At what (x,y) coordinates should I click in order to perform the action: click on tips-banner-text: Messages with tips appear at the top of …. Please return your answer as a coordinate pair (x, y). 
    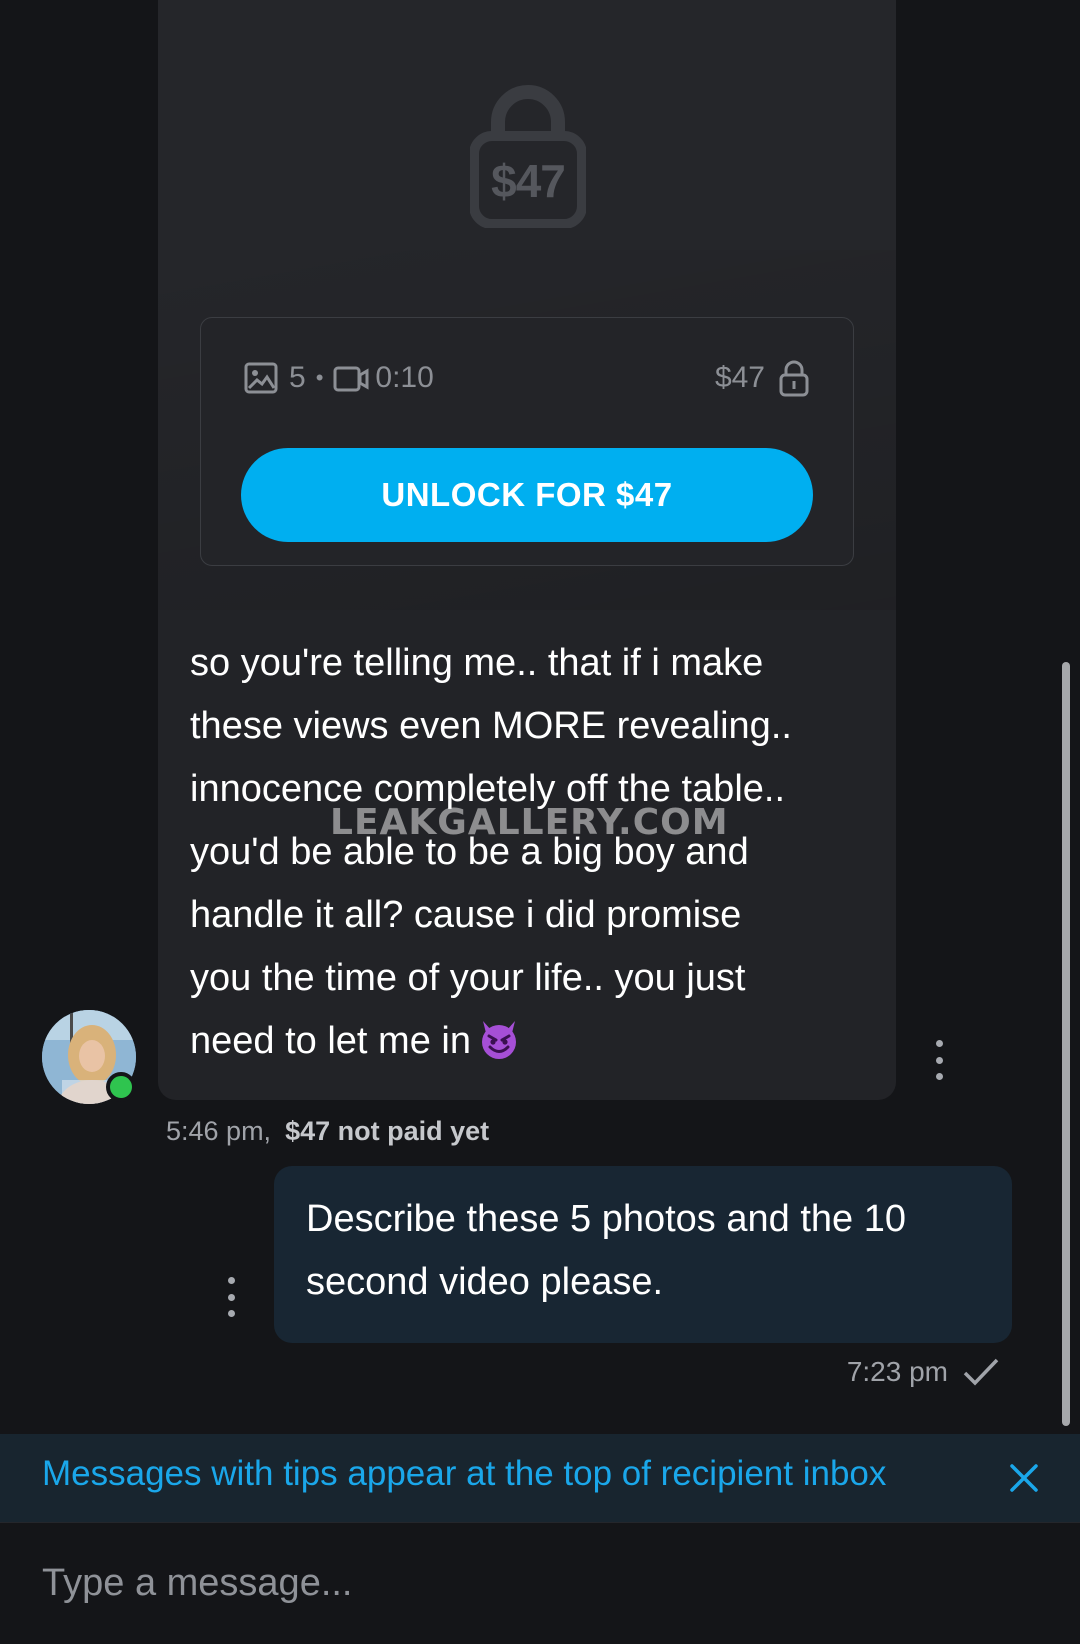
    Looking at the image, I should click on (464, 1473).